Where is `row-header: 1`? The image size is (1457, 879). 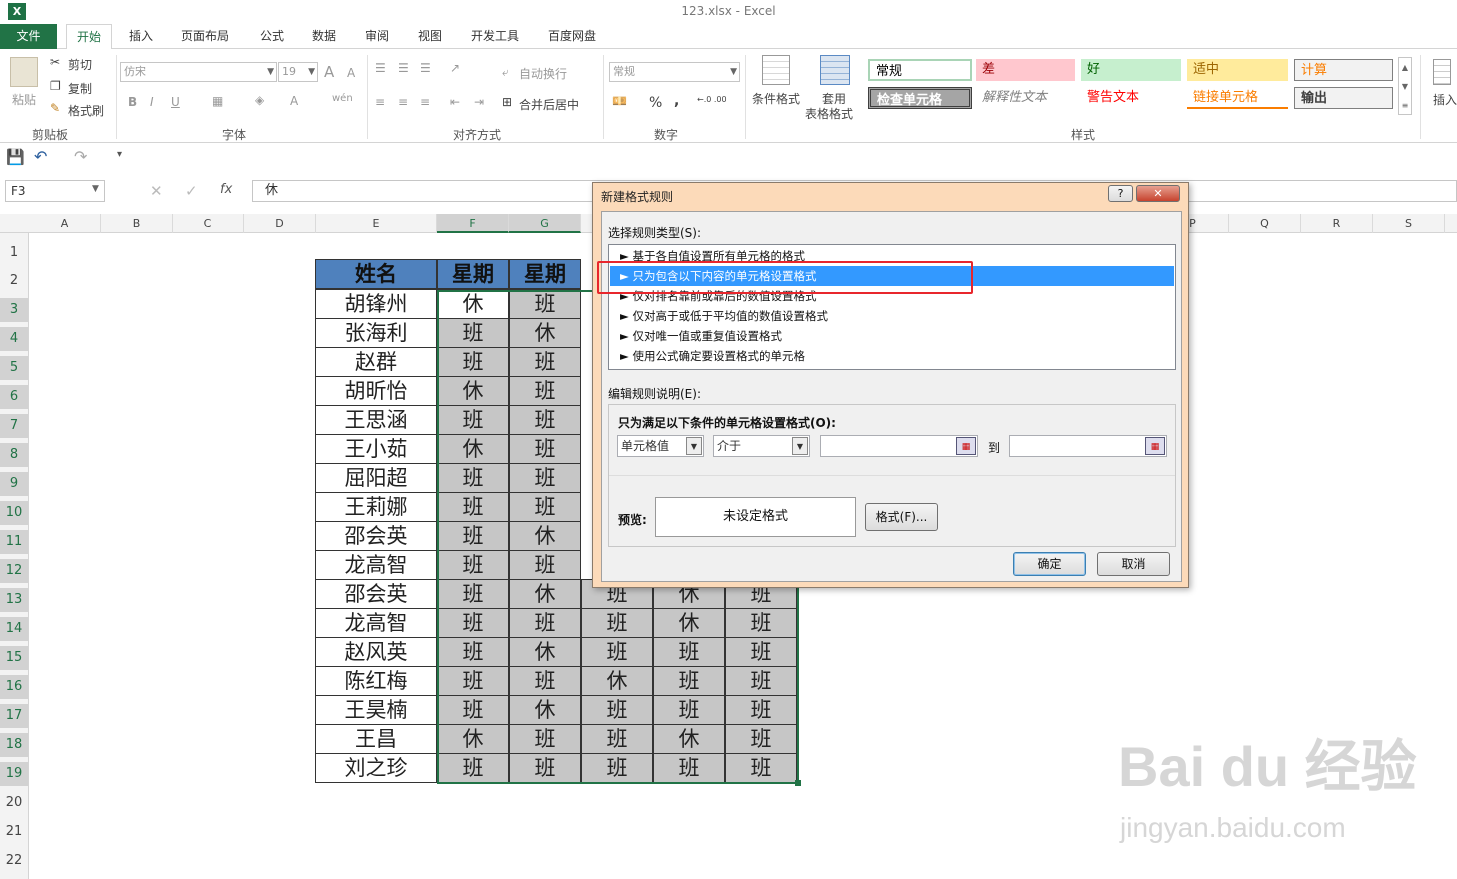
row-header: 1 is located at coordinates (14, 253).